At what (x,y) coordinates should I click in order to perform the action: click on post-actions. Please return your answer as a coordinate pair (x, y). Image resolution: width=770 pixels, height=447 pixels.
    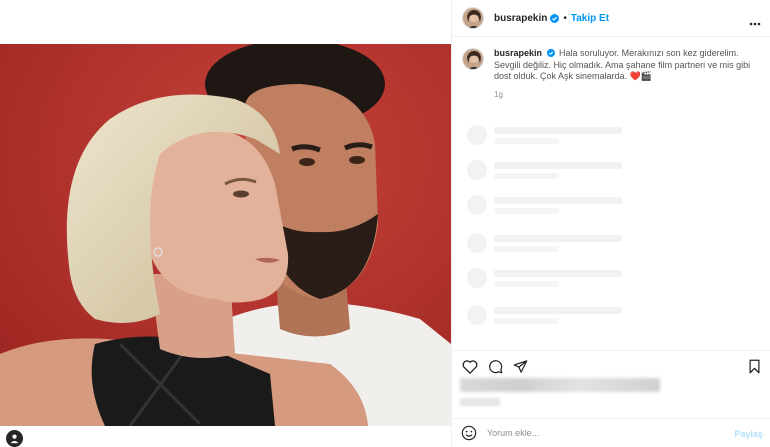
    Looking at the image, I should click on (611, 365).